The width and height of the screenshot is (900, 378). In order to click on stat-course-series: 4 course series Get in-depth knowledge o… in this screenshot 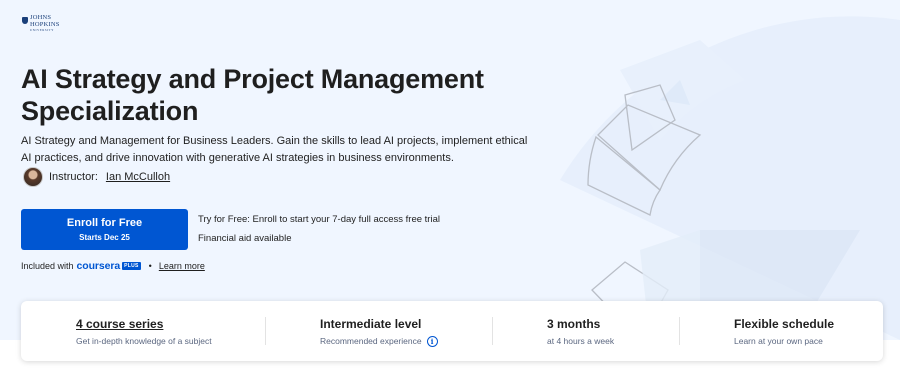, I will do `click(144, 332)`.